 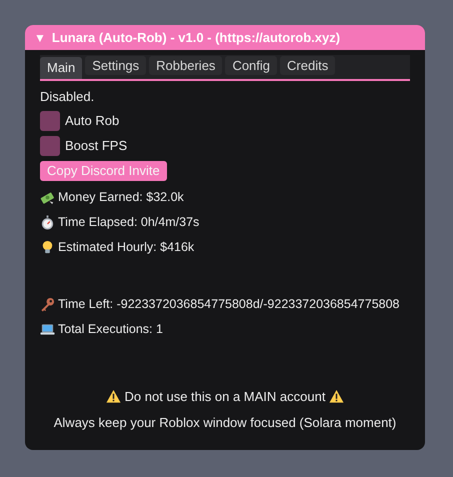 I want to click on stat-text: Total Executions: 1, so click(x=110, y=329).